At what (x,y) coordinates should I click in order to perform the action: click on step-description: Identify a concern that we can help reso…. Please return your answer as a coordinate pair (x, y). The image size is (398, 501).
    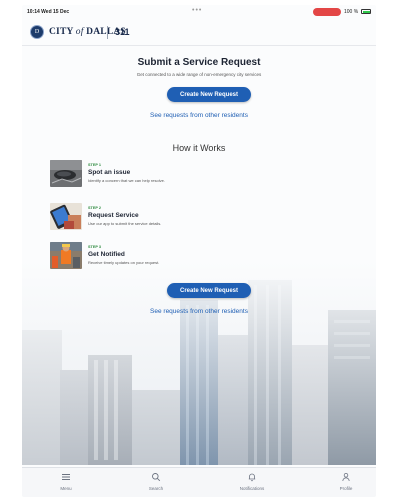
    Looking at the image, I should click on (126, 180).